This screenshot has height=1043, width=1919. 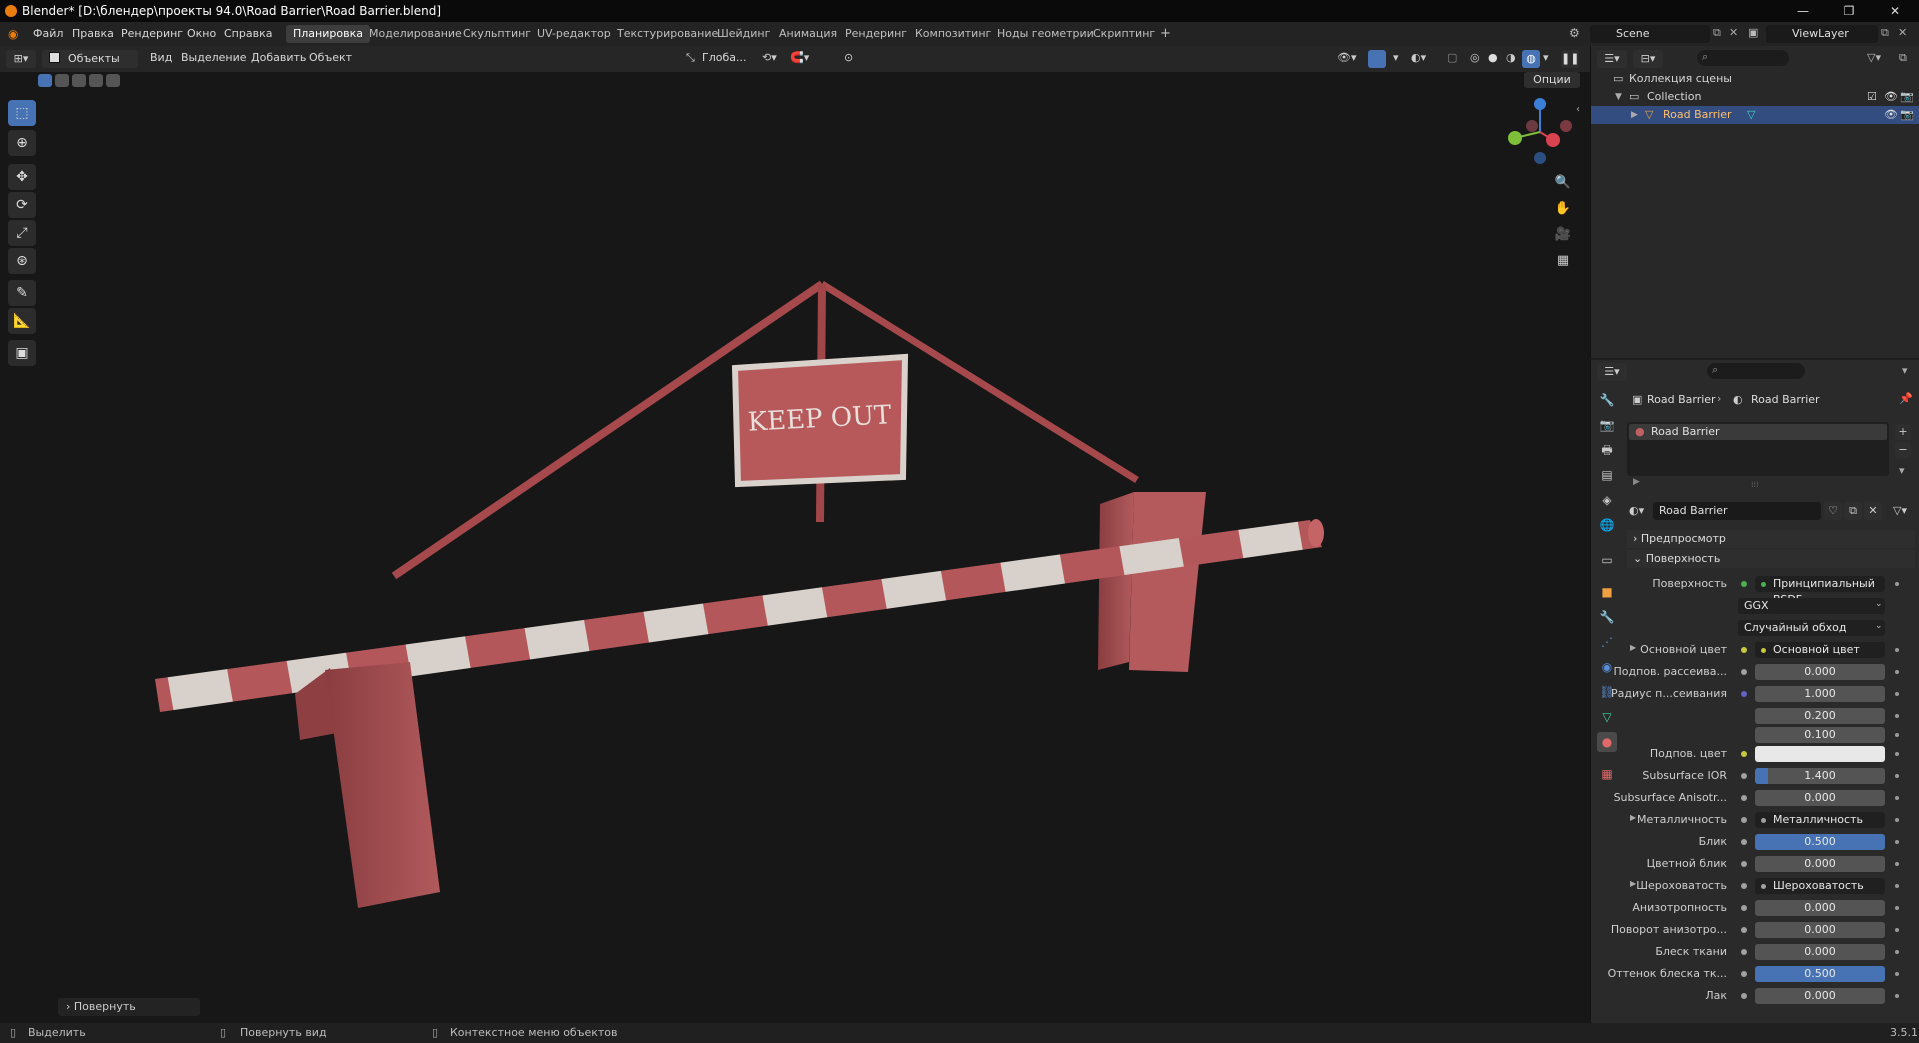 I want to click on slot-specials-icon: ▾, so click(x=1902, y=470).